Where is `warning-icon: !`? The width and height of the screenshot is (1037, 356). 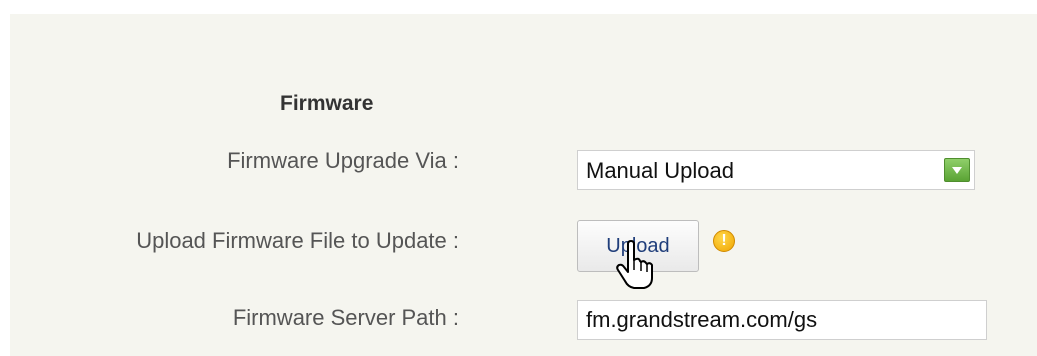
warning-icon: ! is located at coordinates (724, 241).